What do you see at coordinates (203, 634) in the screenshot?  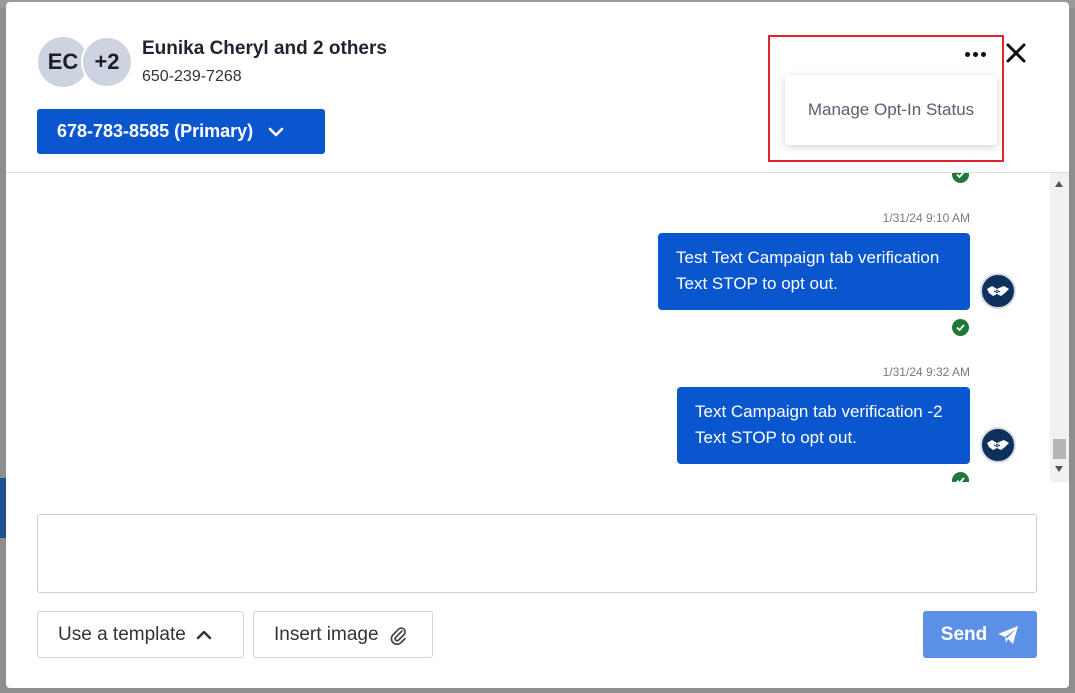 I see `chevron-up-icon` at bounding box center [203, 634].